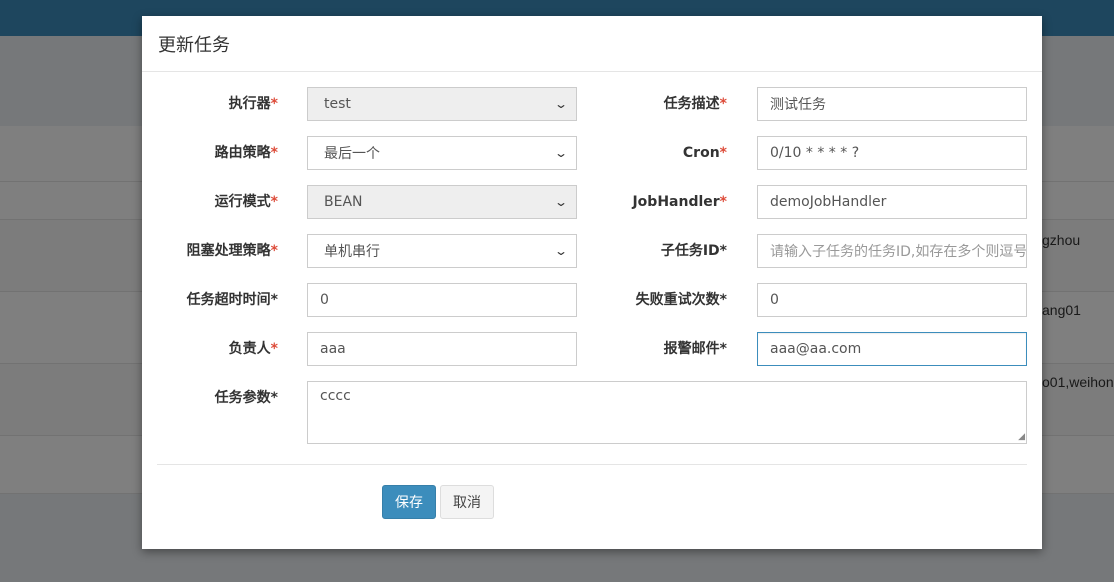 The width and height of the screenshot is (1114, 582). What do you see at coordinates (592, 44) in the screenshot?
I see `modal-header: 更新任务` at bounding box center [592, 44].